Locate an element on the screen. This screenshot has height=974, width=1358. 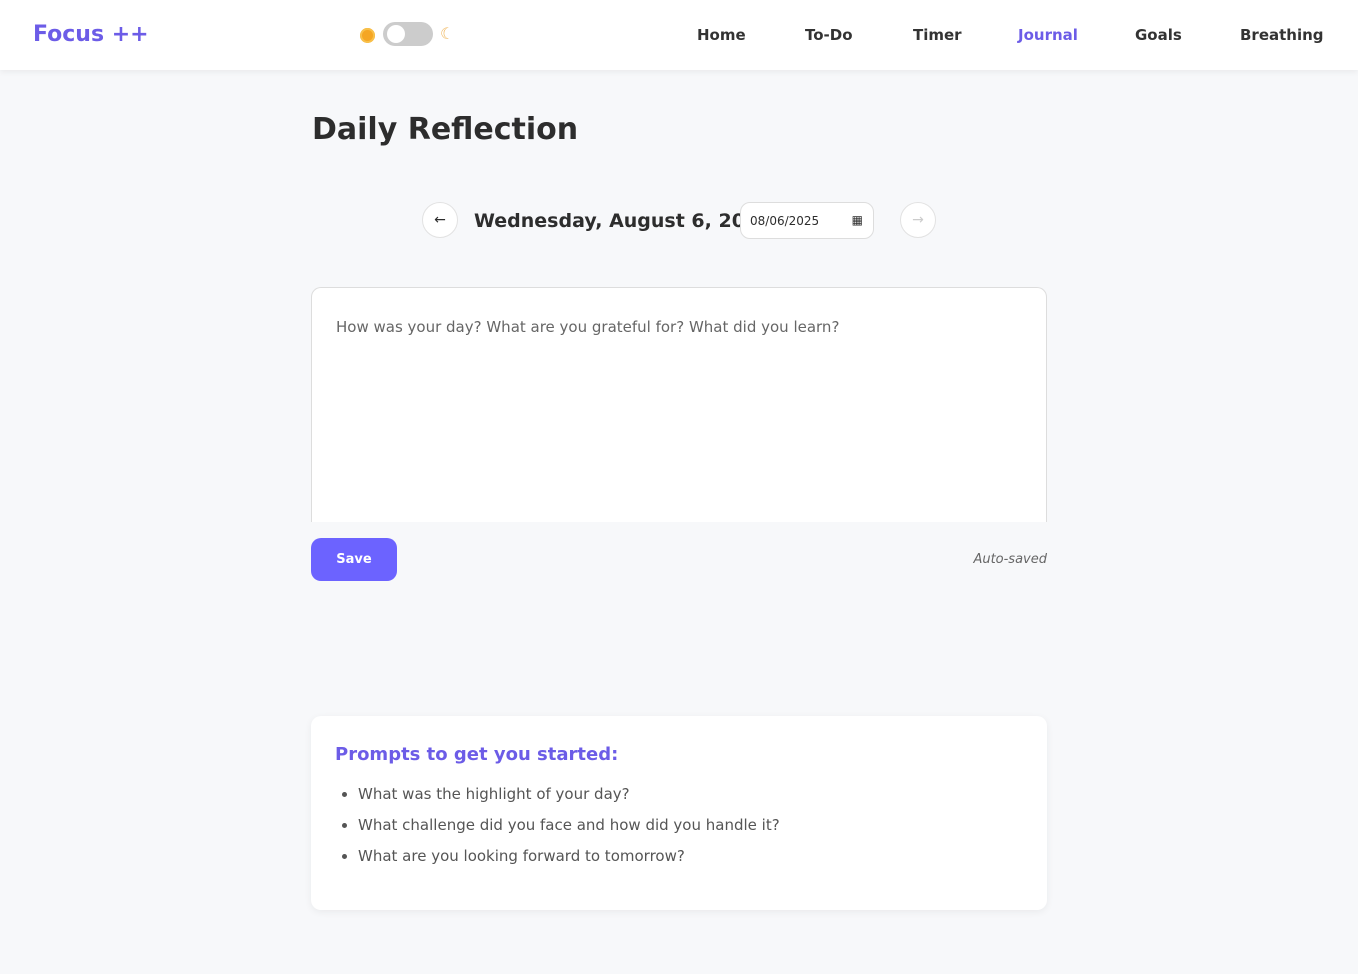
next-day-button: → is located at coordinates (918, 220).